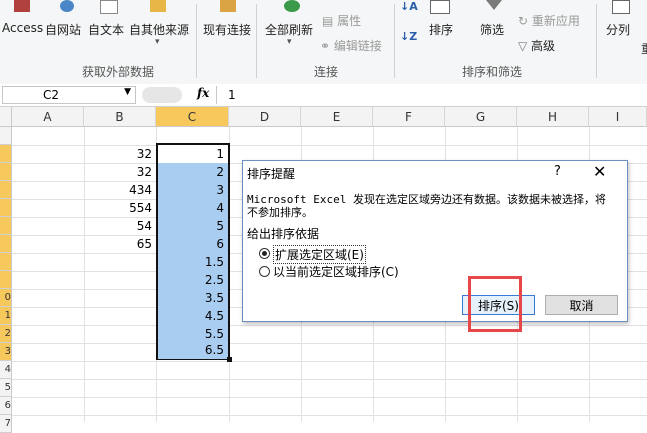 Image resolution: width=647 pixels, height=433 pixels. Describe the element at coordinates (441, 29) in the screenshot. I see `sort-button: 排序` at that location.